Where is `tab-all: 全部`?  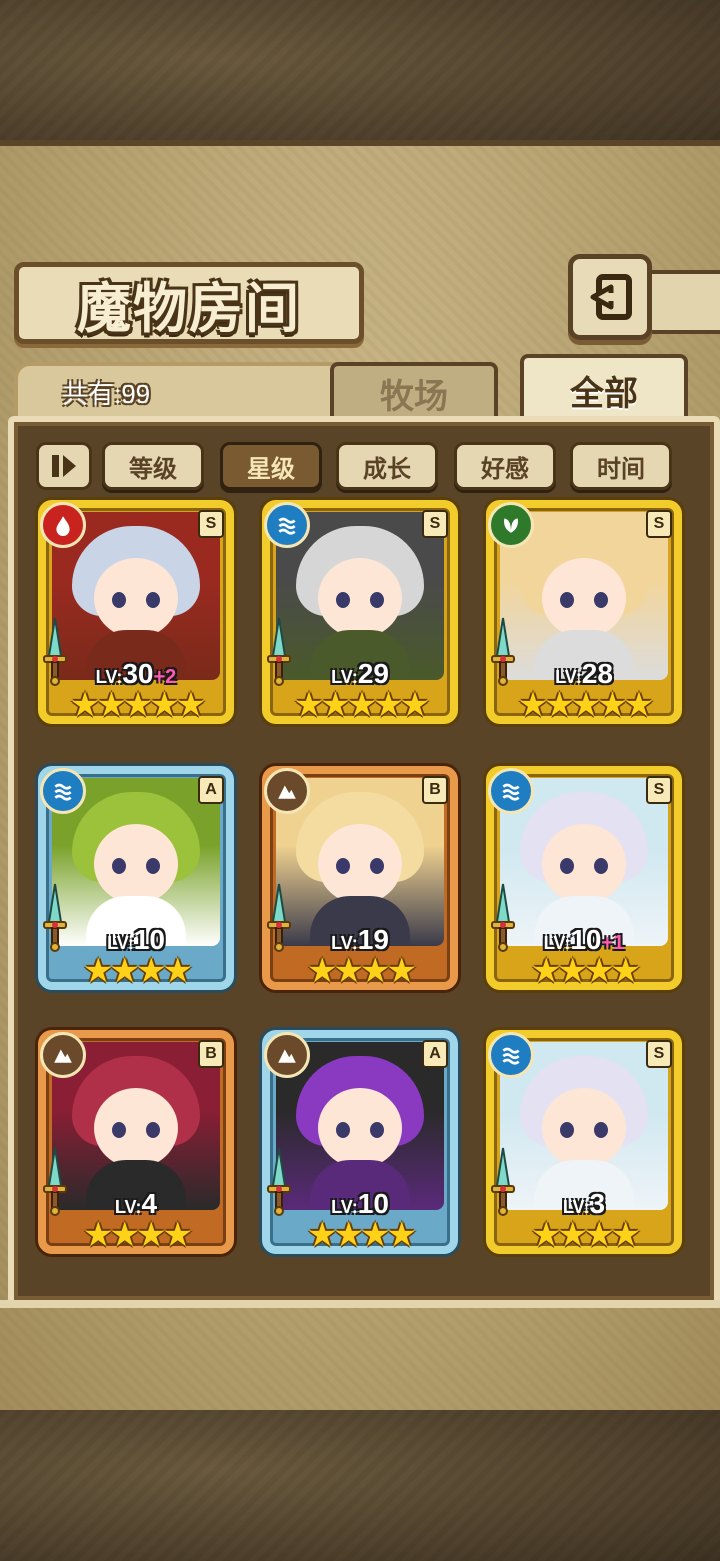 tab-all: 全部 is located at coordinates (604, 388).